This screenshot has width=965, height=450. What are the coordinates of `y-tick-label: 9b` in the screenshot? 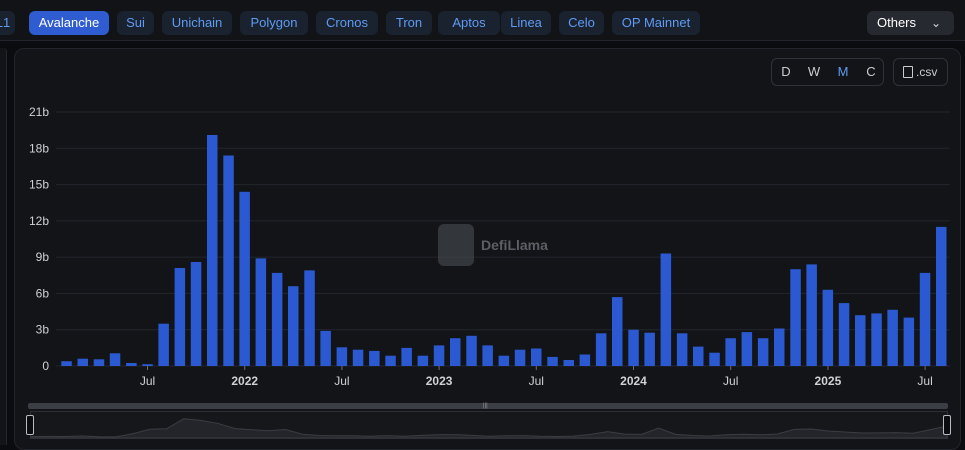 It's located at (43, 257).